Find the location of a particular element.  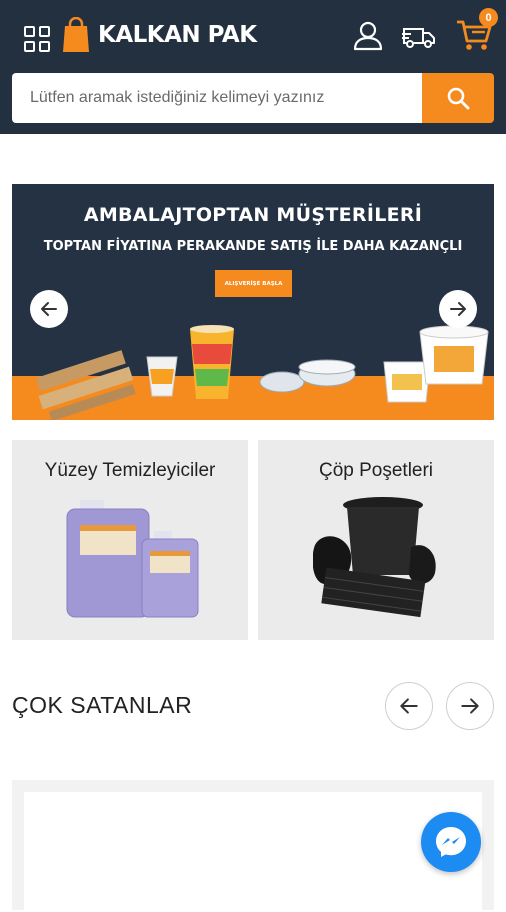

delivery-truck-icon is located at coordinates (419, 36).